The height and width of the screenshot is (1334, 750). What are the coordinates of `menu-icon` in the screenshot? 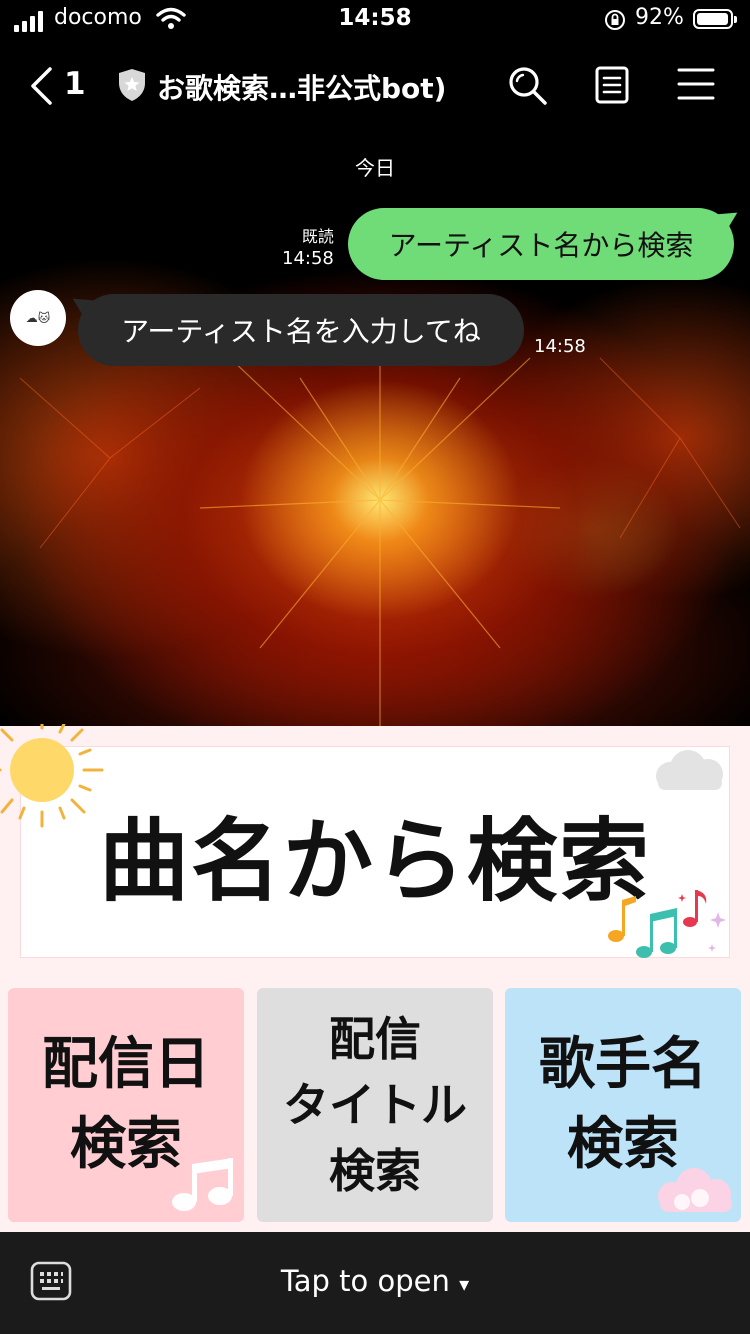 It's located at (697, 85).